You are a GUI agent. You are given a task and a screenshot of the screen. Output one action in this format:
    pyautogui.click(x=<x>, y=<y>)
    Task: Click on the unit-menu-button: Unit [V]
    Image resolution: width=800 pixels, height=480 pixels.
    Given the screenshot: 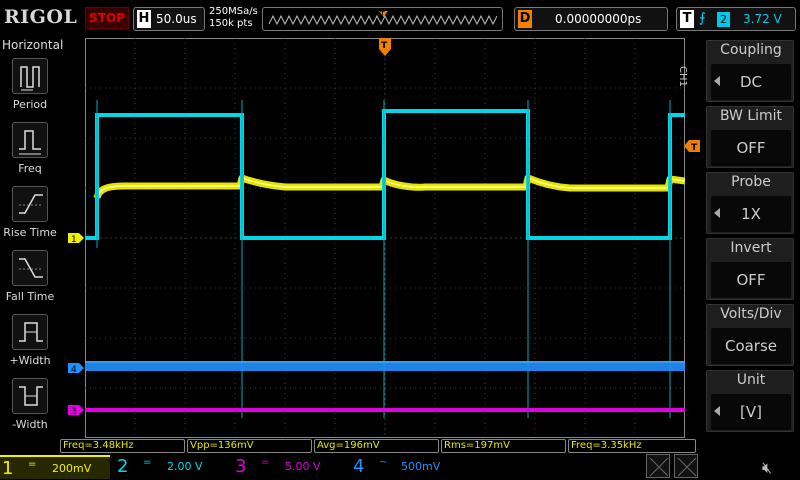 What is the action you would take?
    pyautogui.click(x=750, y=401)
    